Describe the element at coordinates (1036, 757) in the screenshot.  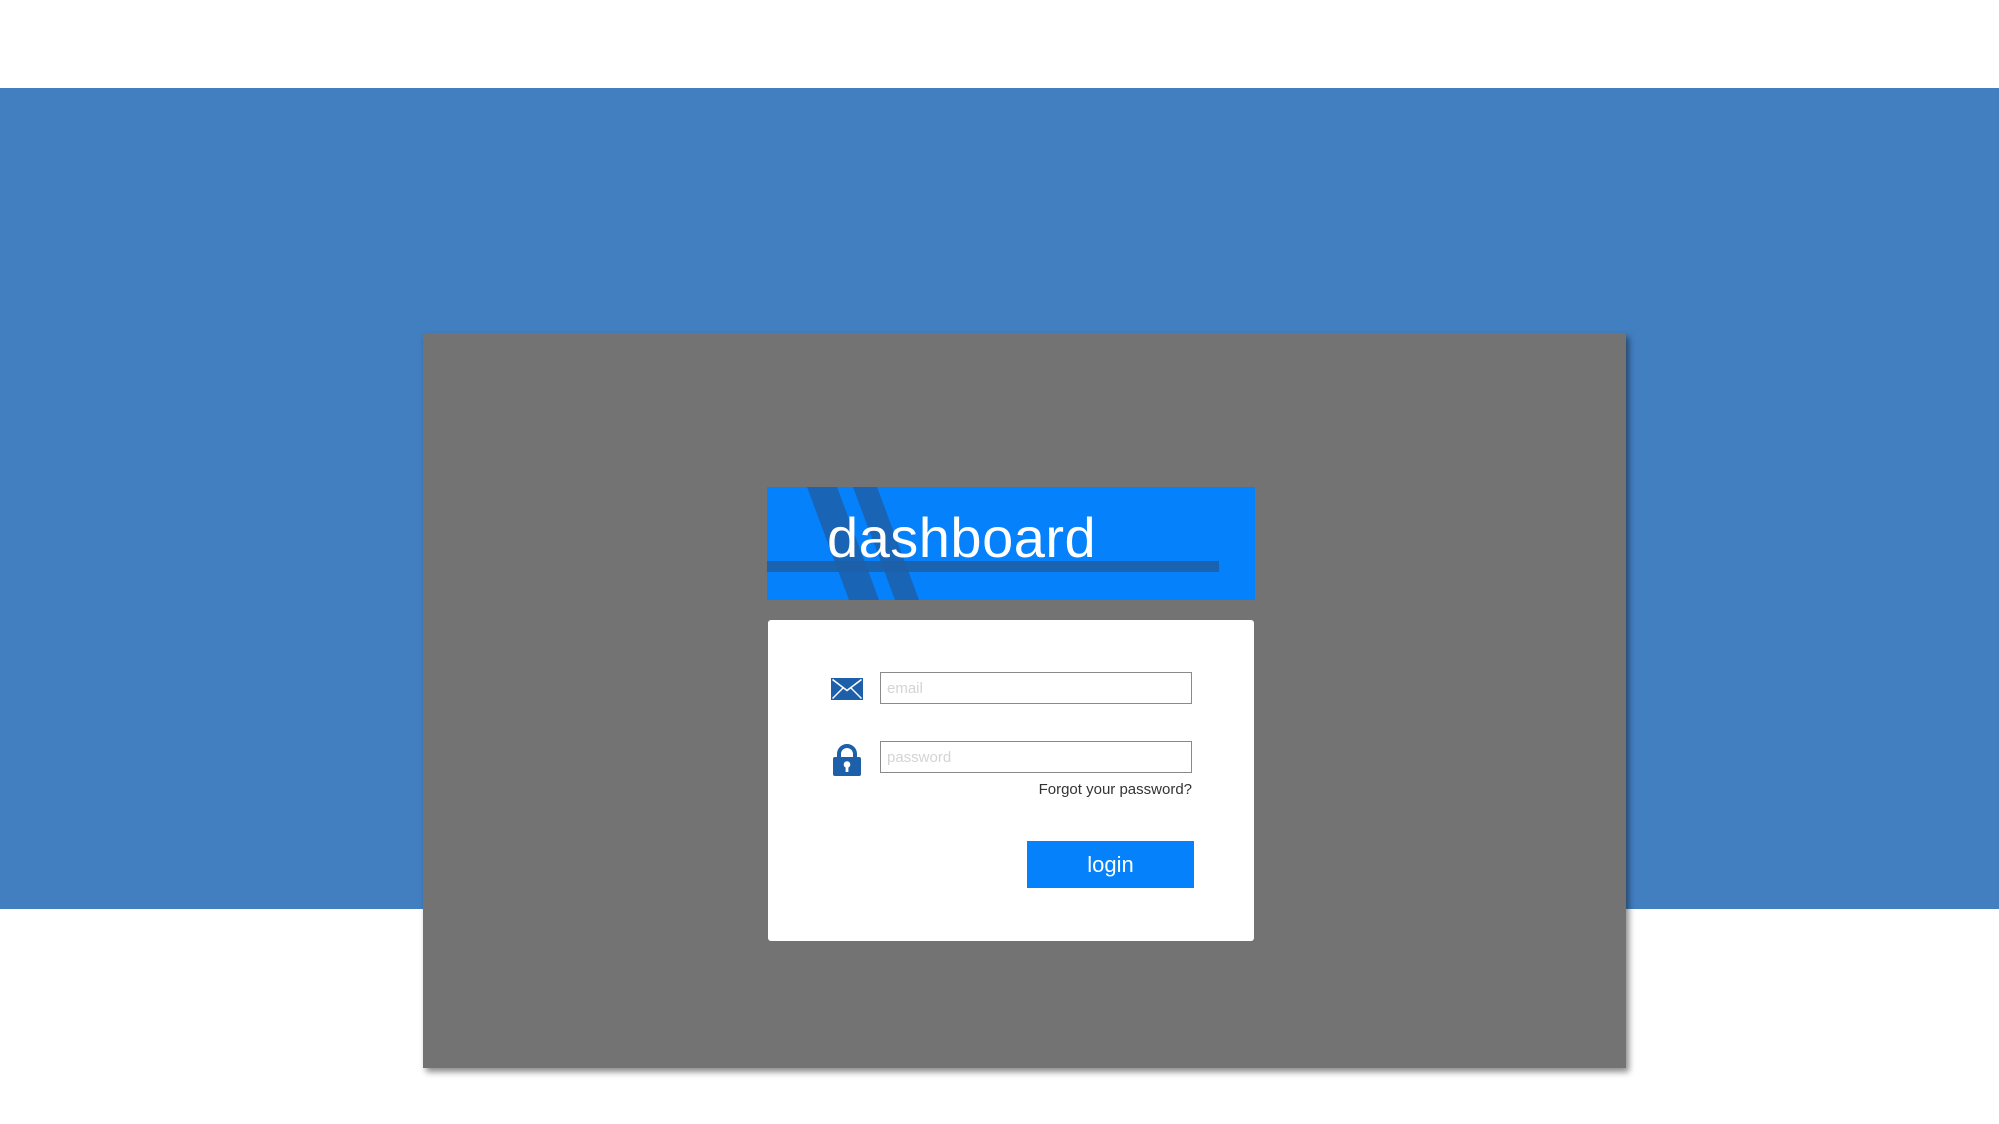
I see `password-field` at that location.